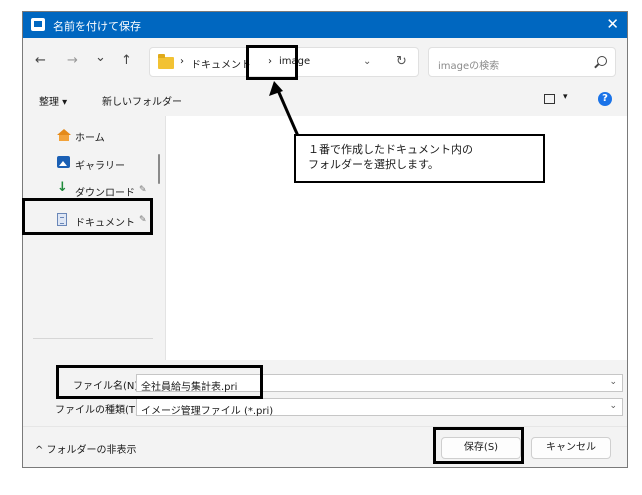  I want to click on chevron-down-icon: ▾, so click(565, 97).